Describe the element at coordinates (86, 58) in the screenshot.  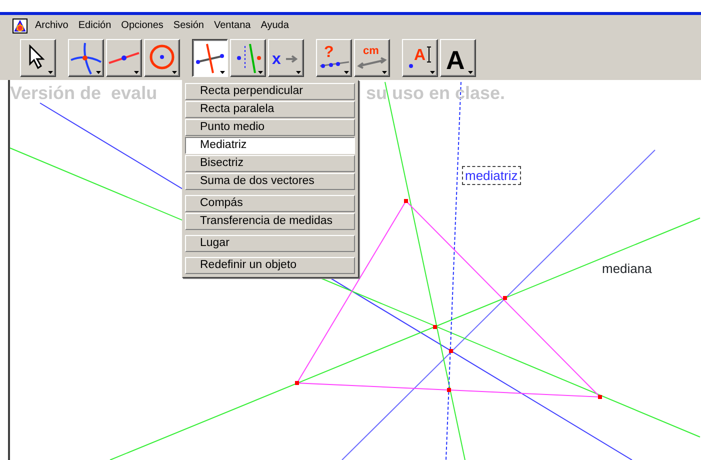
I see `intersection-tool` at that location.